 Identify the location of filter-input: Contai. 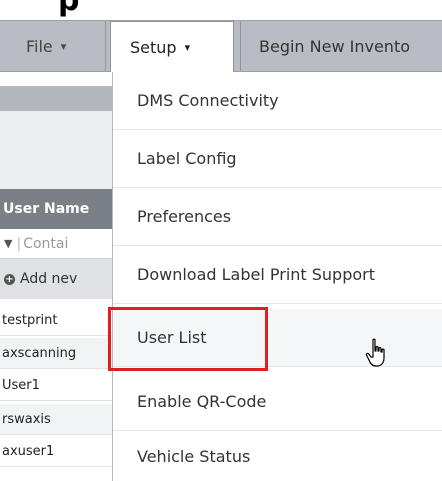
(45, 244).